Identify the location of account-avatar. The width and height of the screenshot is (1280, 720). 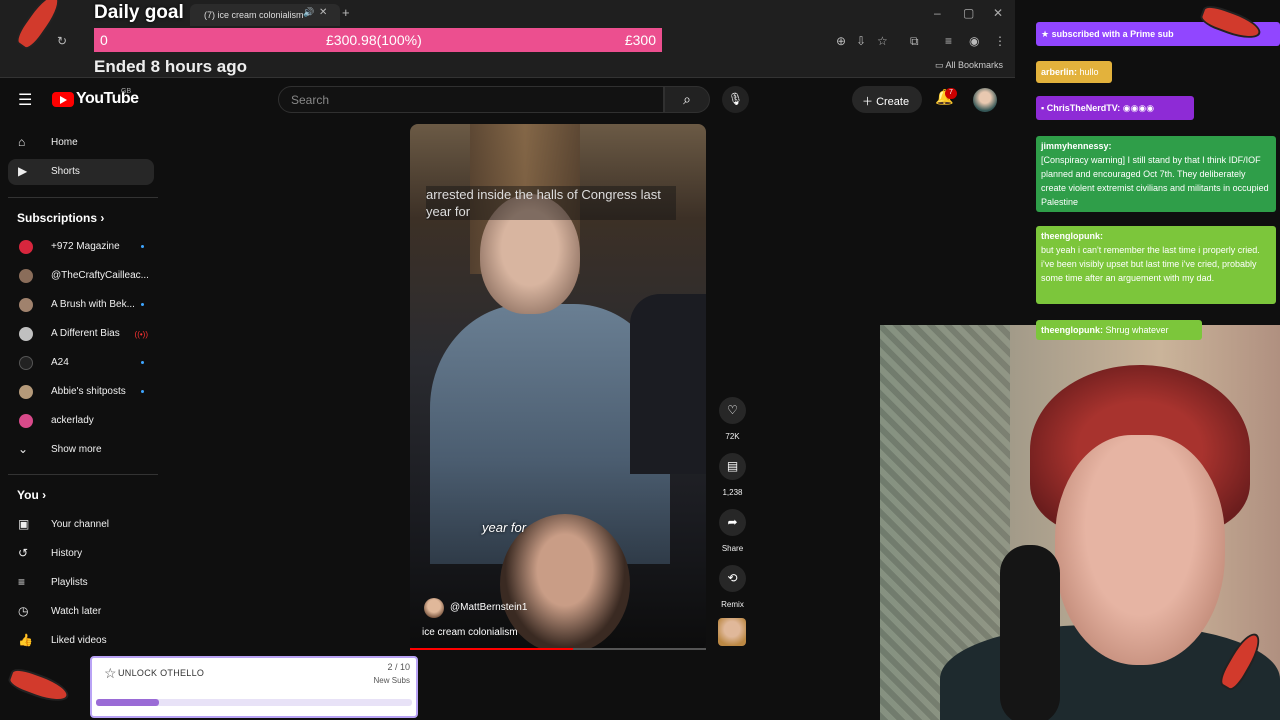
(985, 100).